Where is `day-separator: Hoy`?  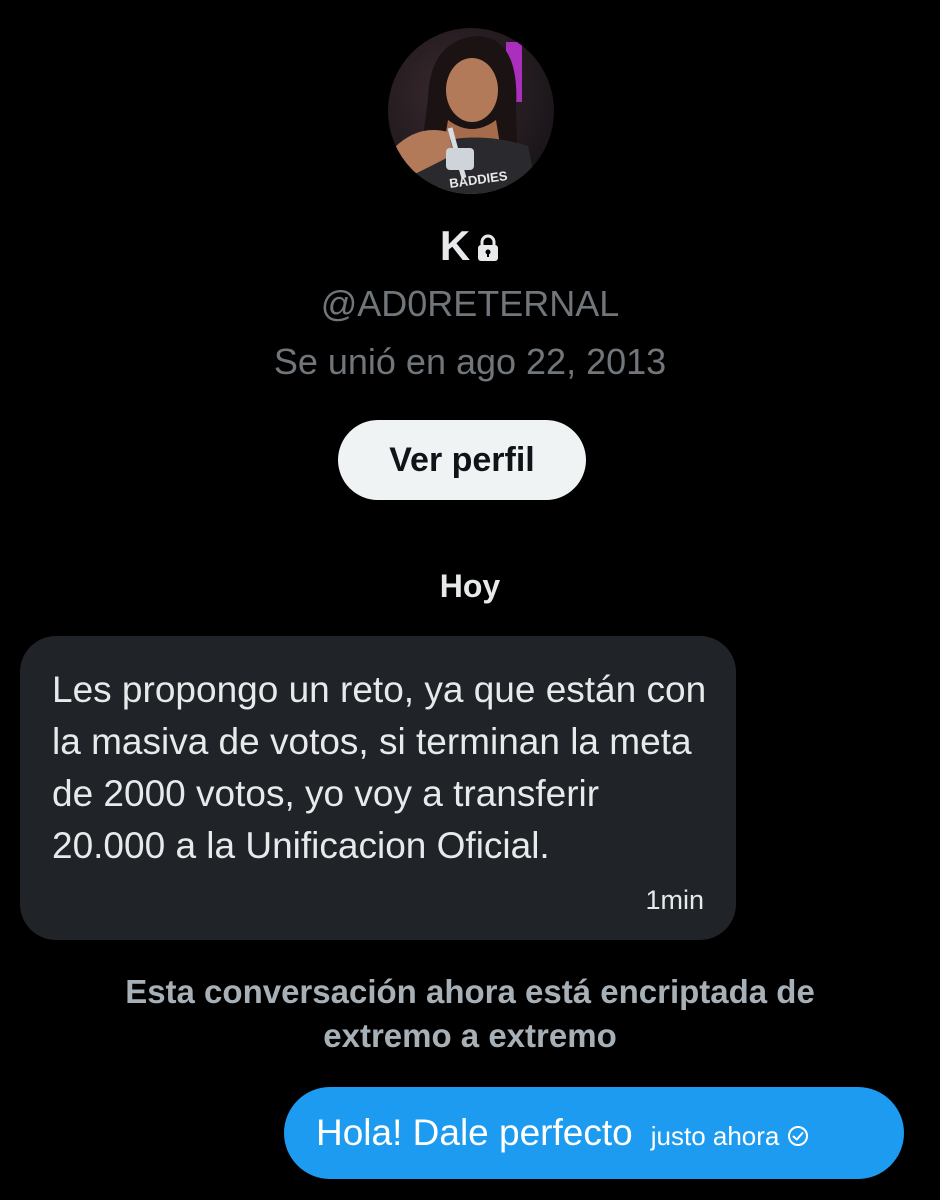 day-separator: Hoy is located at coordinates (470, 586).